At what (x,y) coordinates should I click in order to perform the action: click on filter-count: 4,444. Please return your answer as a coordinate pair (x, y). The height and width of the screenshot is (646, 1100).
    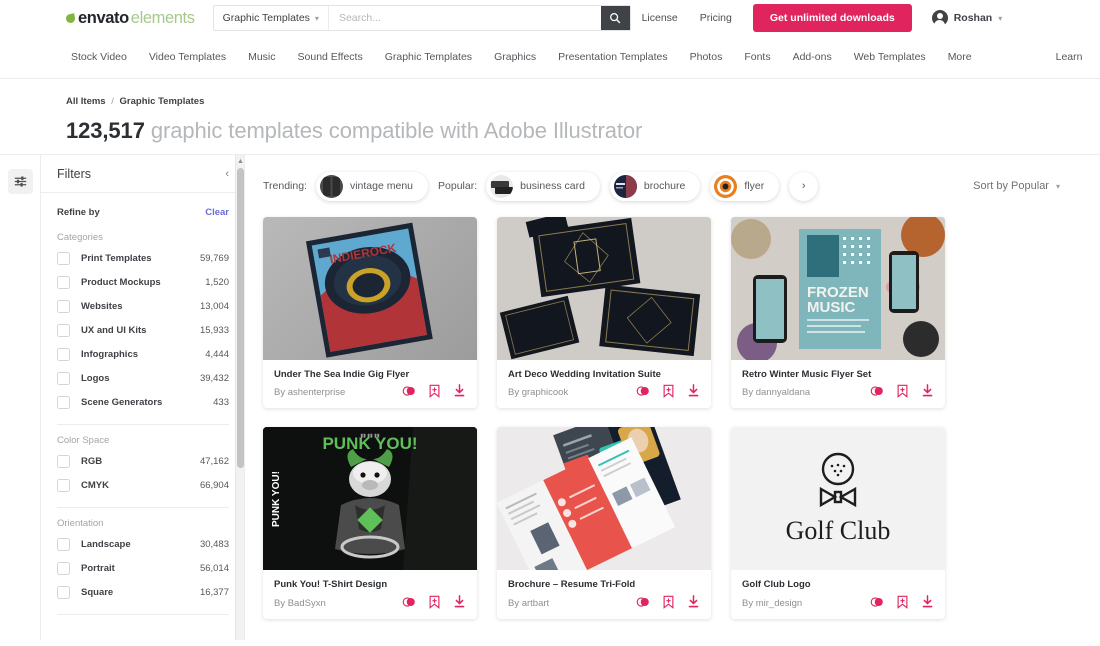
    Looking at the image, I should click on (217, 354).